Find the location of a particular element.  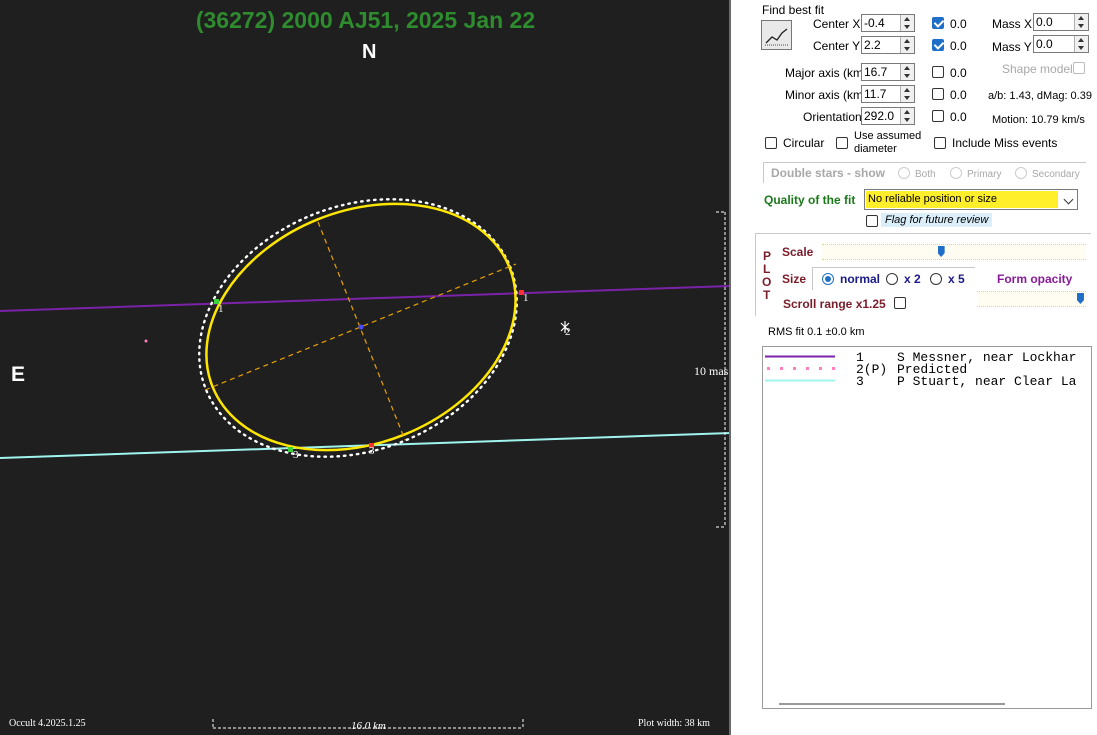

size-x2-radio is located at coordinates (892, 279).